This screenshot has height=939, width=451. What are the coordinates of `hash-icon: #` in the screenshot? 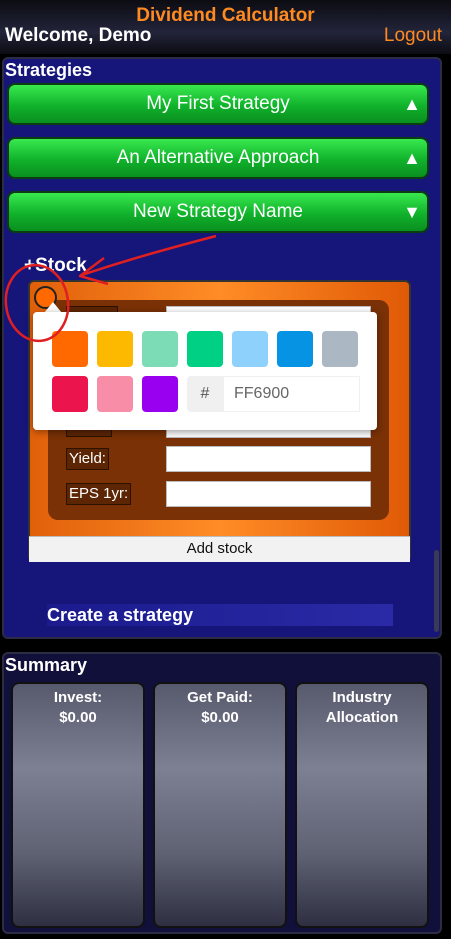 It's located at (205, 394).